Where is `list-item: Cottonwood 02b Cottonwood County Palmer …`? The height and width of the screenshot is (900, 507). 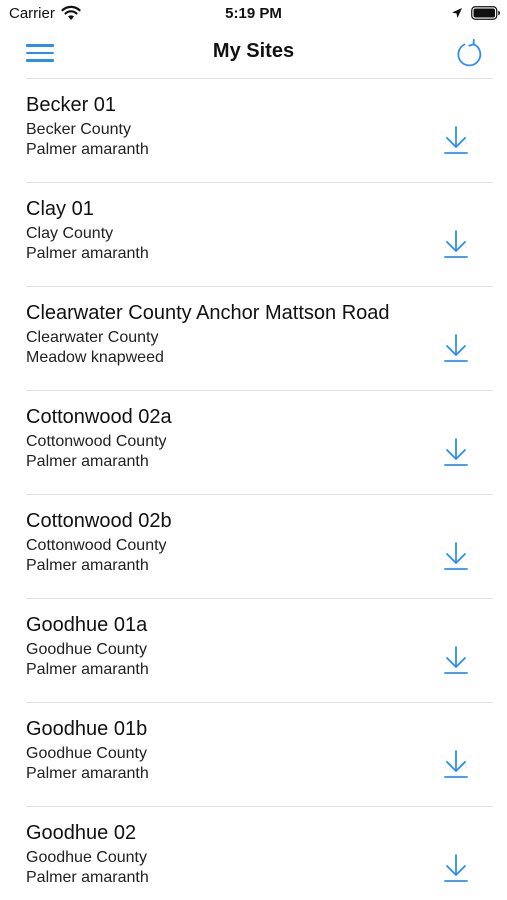
list-item: Cottonwood 02b Cottonwood County Palmer … is located at coordinates (259, 546).